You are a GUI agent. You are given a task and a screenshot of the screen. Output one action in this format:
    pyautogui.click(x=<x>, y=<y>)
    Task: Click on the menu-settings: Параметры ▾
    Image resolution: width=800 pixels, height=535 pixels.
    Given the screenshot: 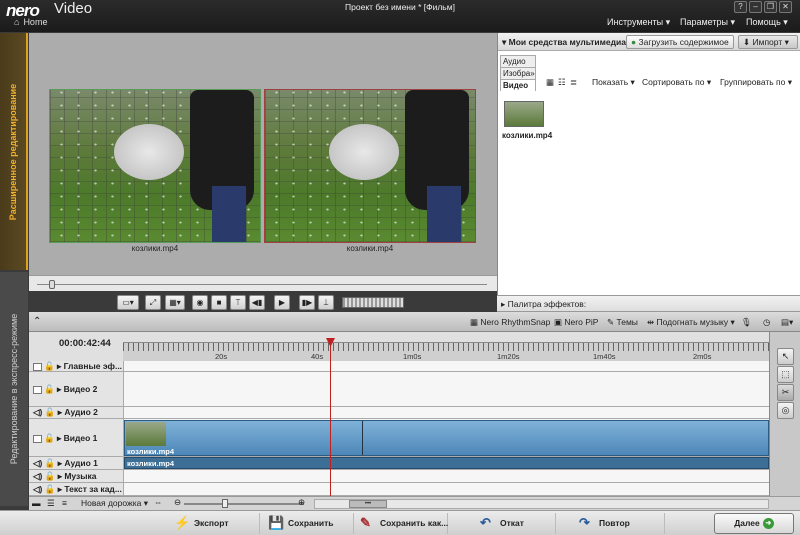 What is the action you would take?
    pyautogui.click(x=707, y=22)
    